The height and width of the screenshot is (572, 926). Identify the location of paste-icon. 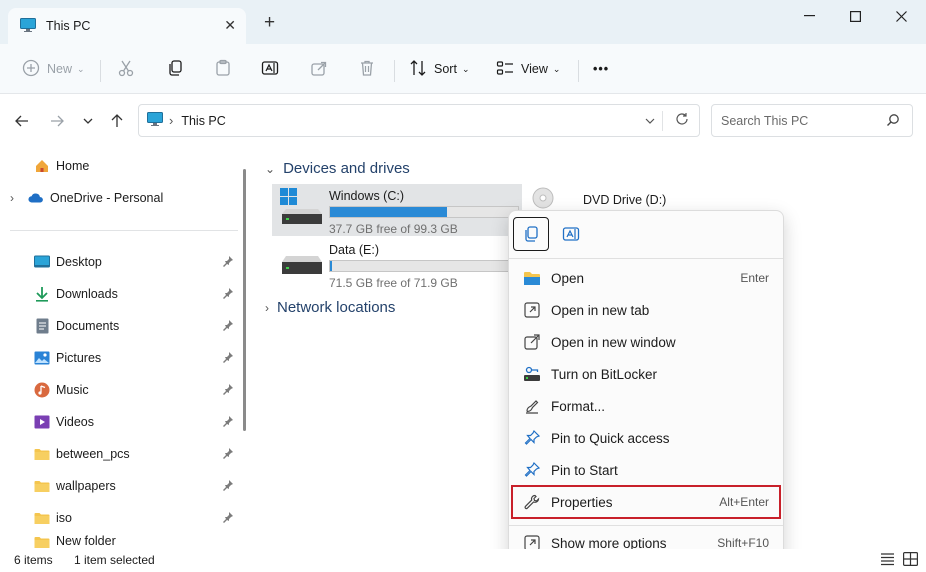
(223, 69).